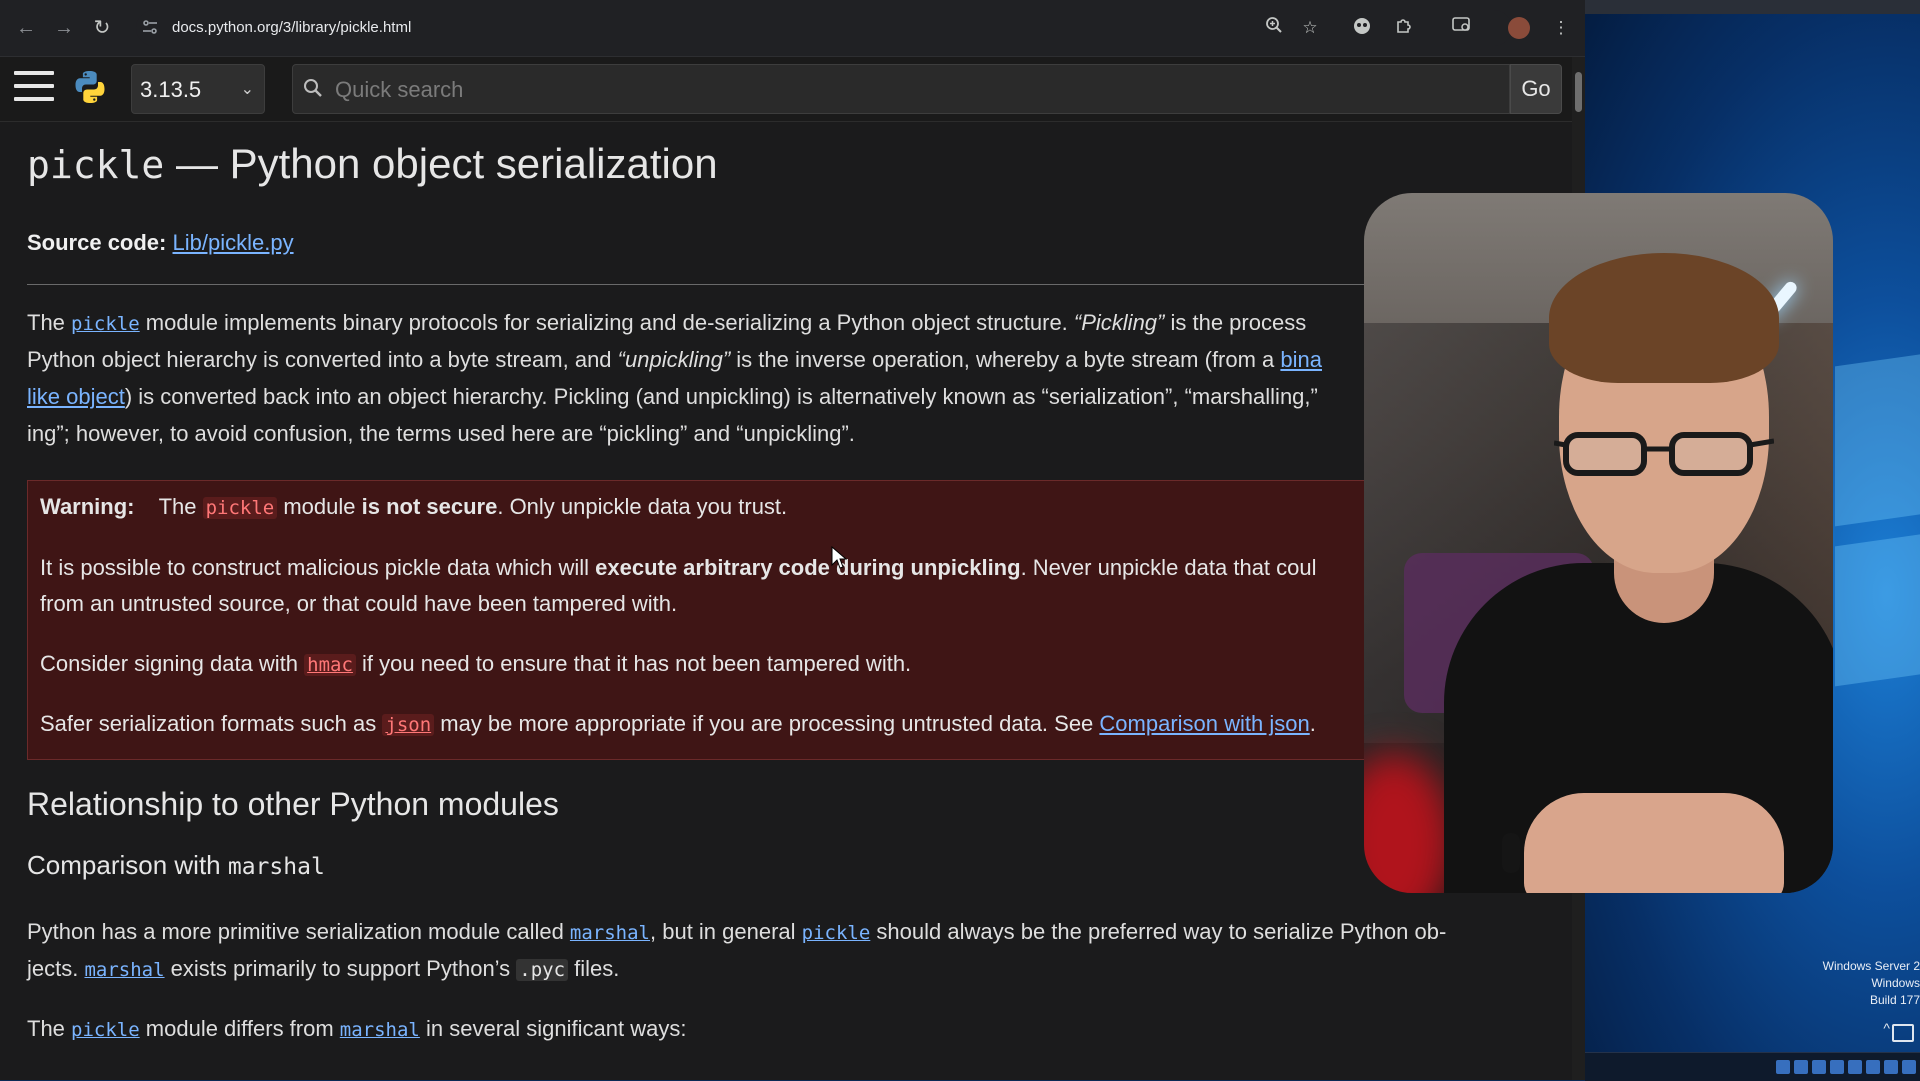 Image resolution: width=1920 pixels, height=1081 pixels. I want to click on text: module, so click(319, 506).